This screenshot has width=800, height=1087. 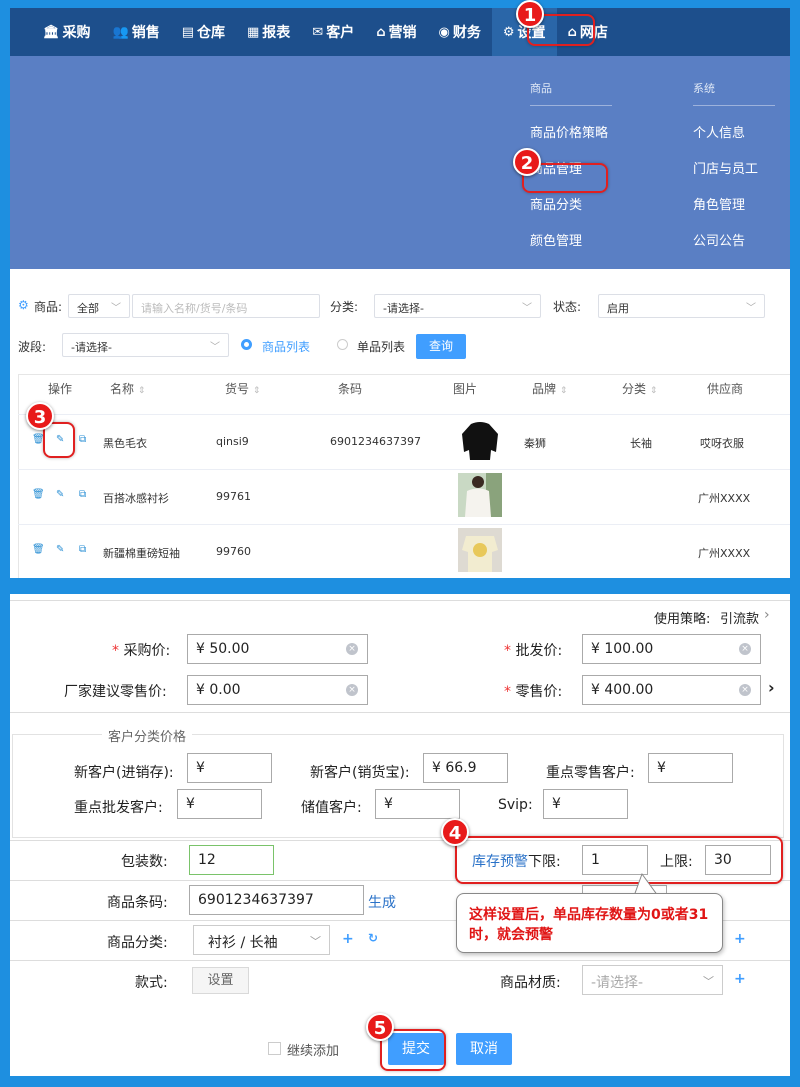 What do you see at coordinates (277, 690) in the screenshot?
I see `suggested-retail-input: ¥ 0.00` at bounding box center [277, 690].